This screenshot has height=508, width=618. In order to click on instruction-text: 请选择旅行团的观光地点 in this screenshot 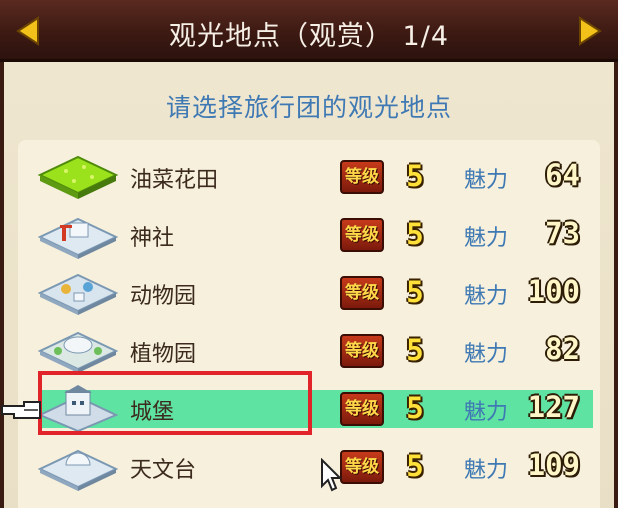, I will do `click(308, 107)`.